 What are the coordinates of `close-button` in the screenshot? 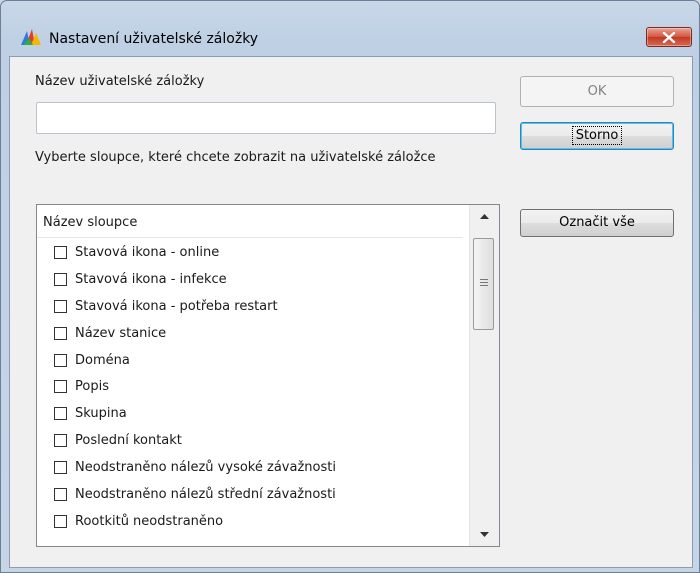 It's located at (669, 37).